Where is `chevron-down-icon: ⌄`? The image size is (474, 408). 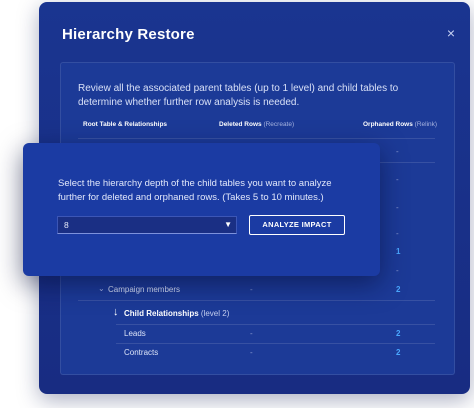
chevron-down-icon: ⌄ is located at coordinates (101, 288).